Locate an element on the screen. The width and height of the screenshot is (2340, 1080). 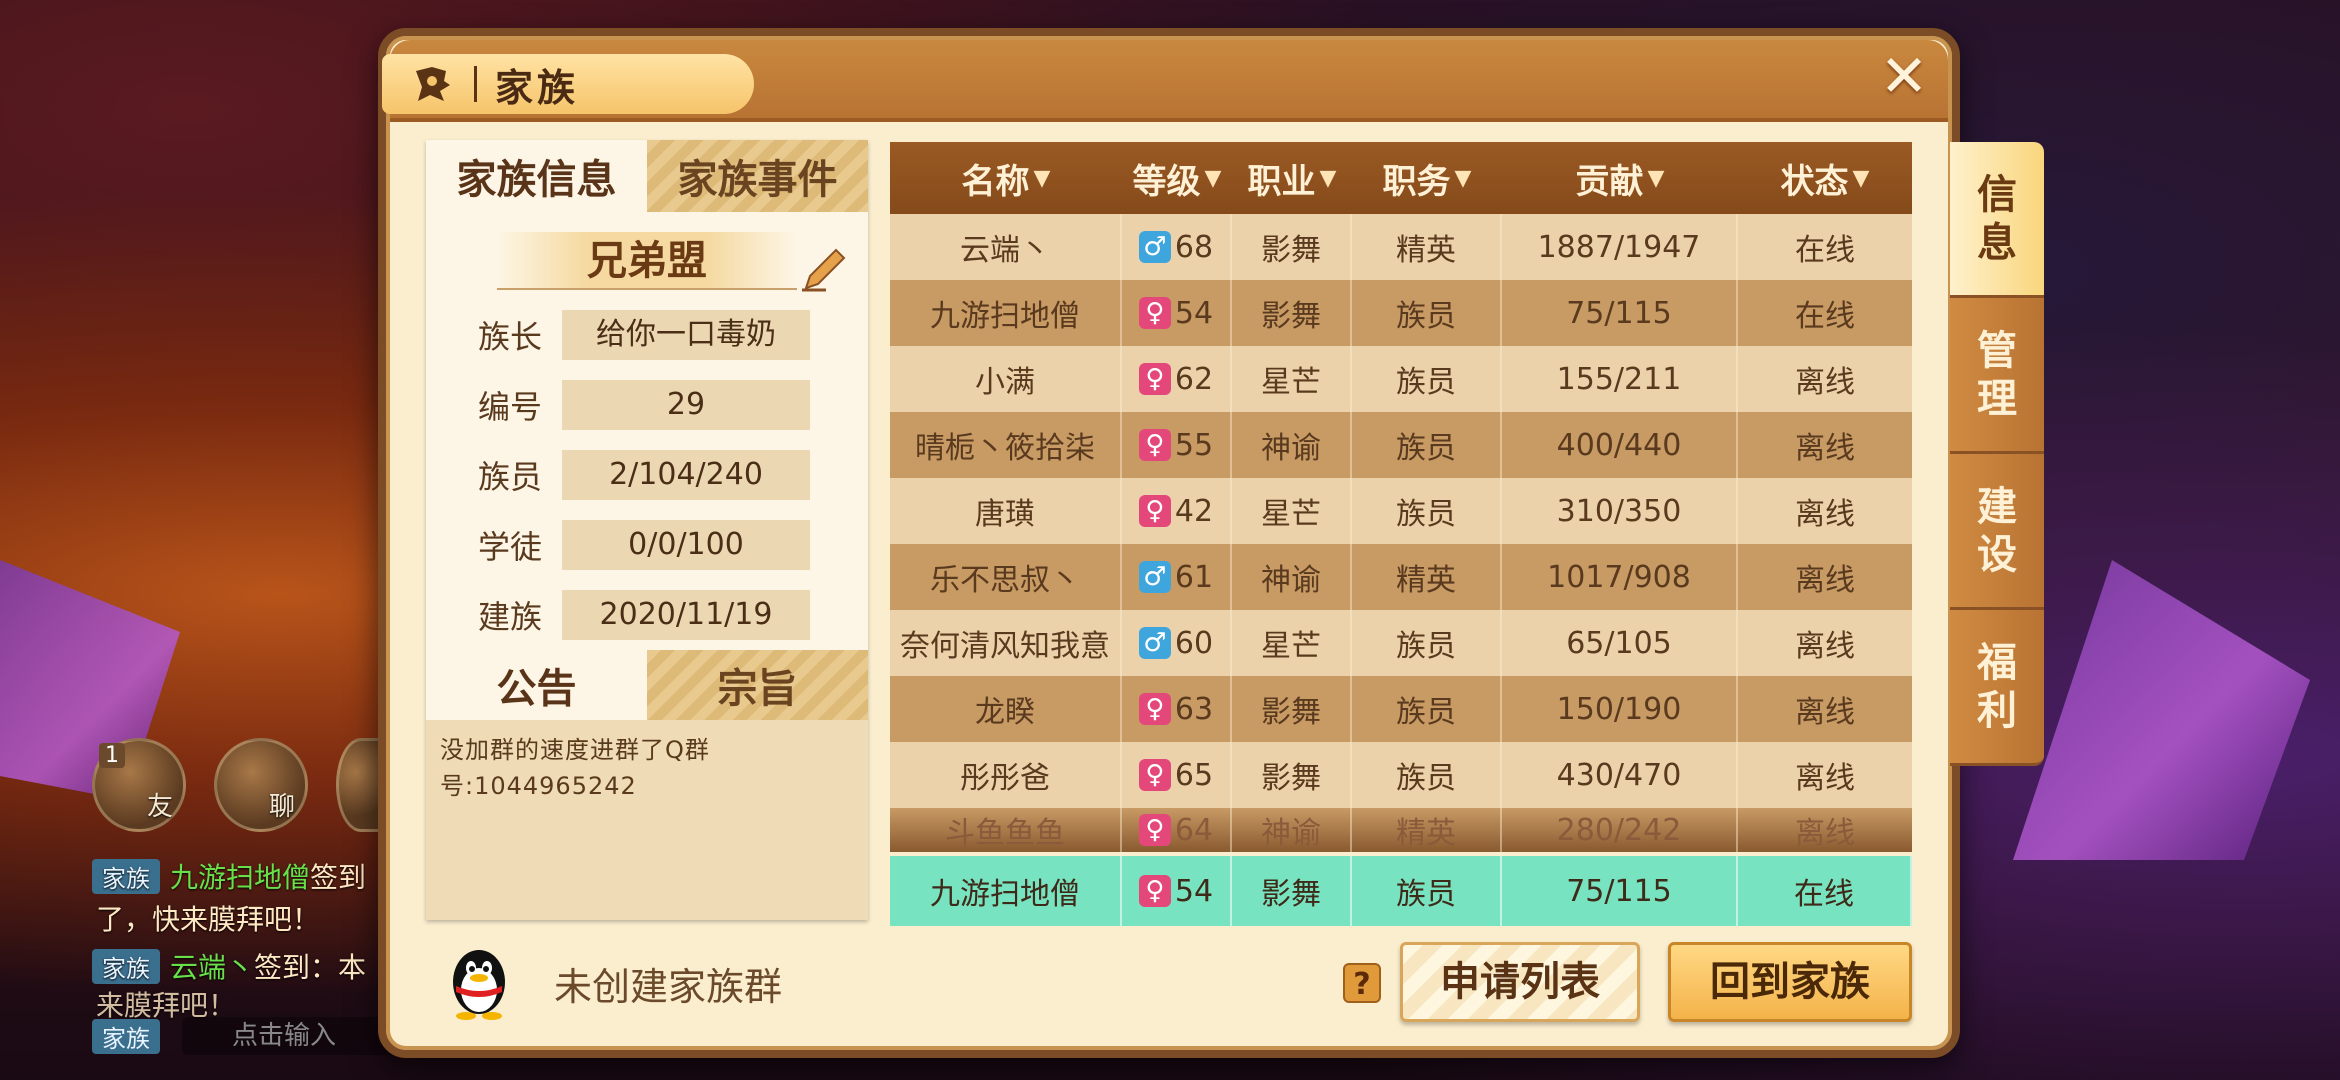
table-row: 九游扫地僧 ♀ 54 影舞 族员 75/115 在线 is located at coordinates (1401, 313).